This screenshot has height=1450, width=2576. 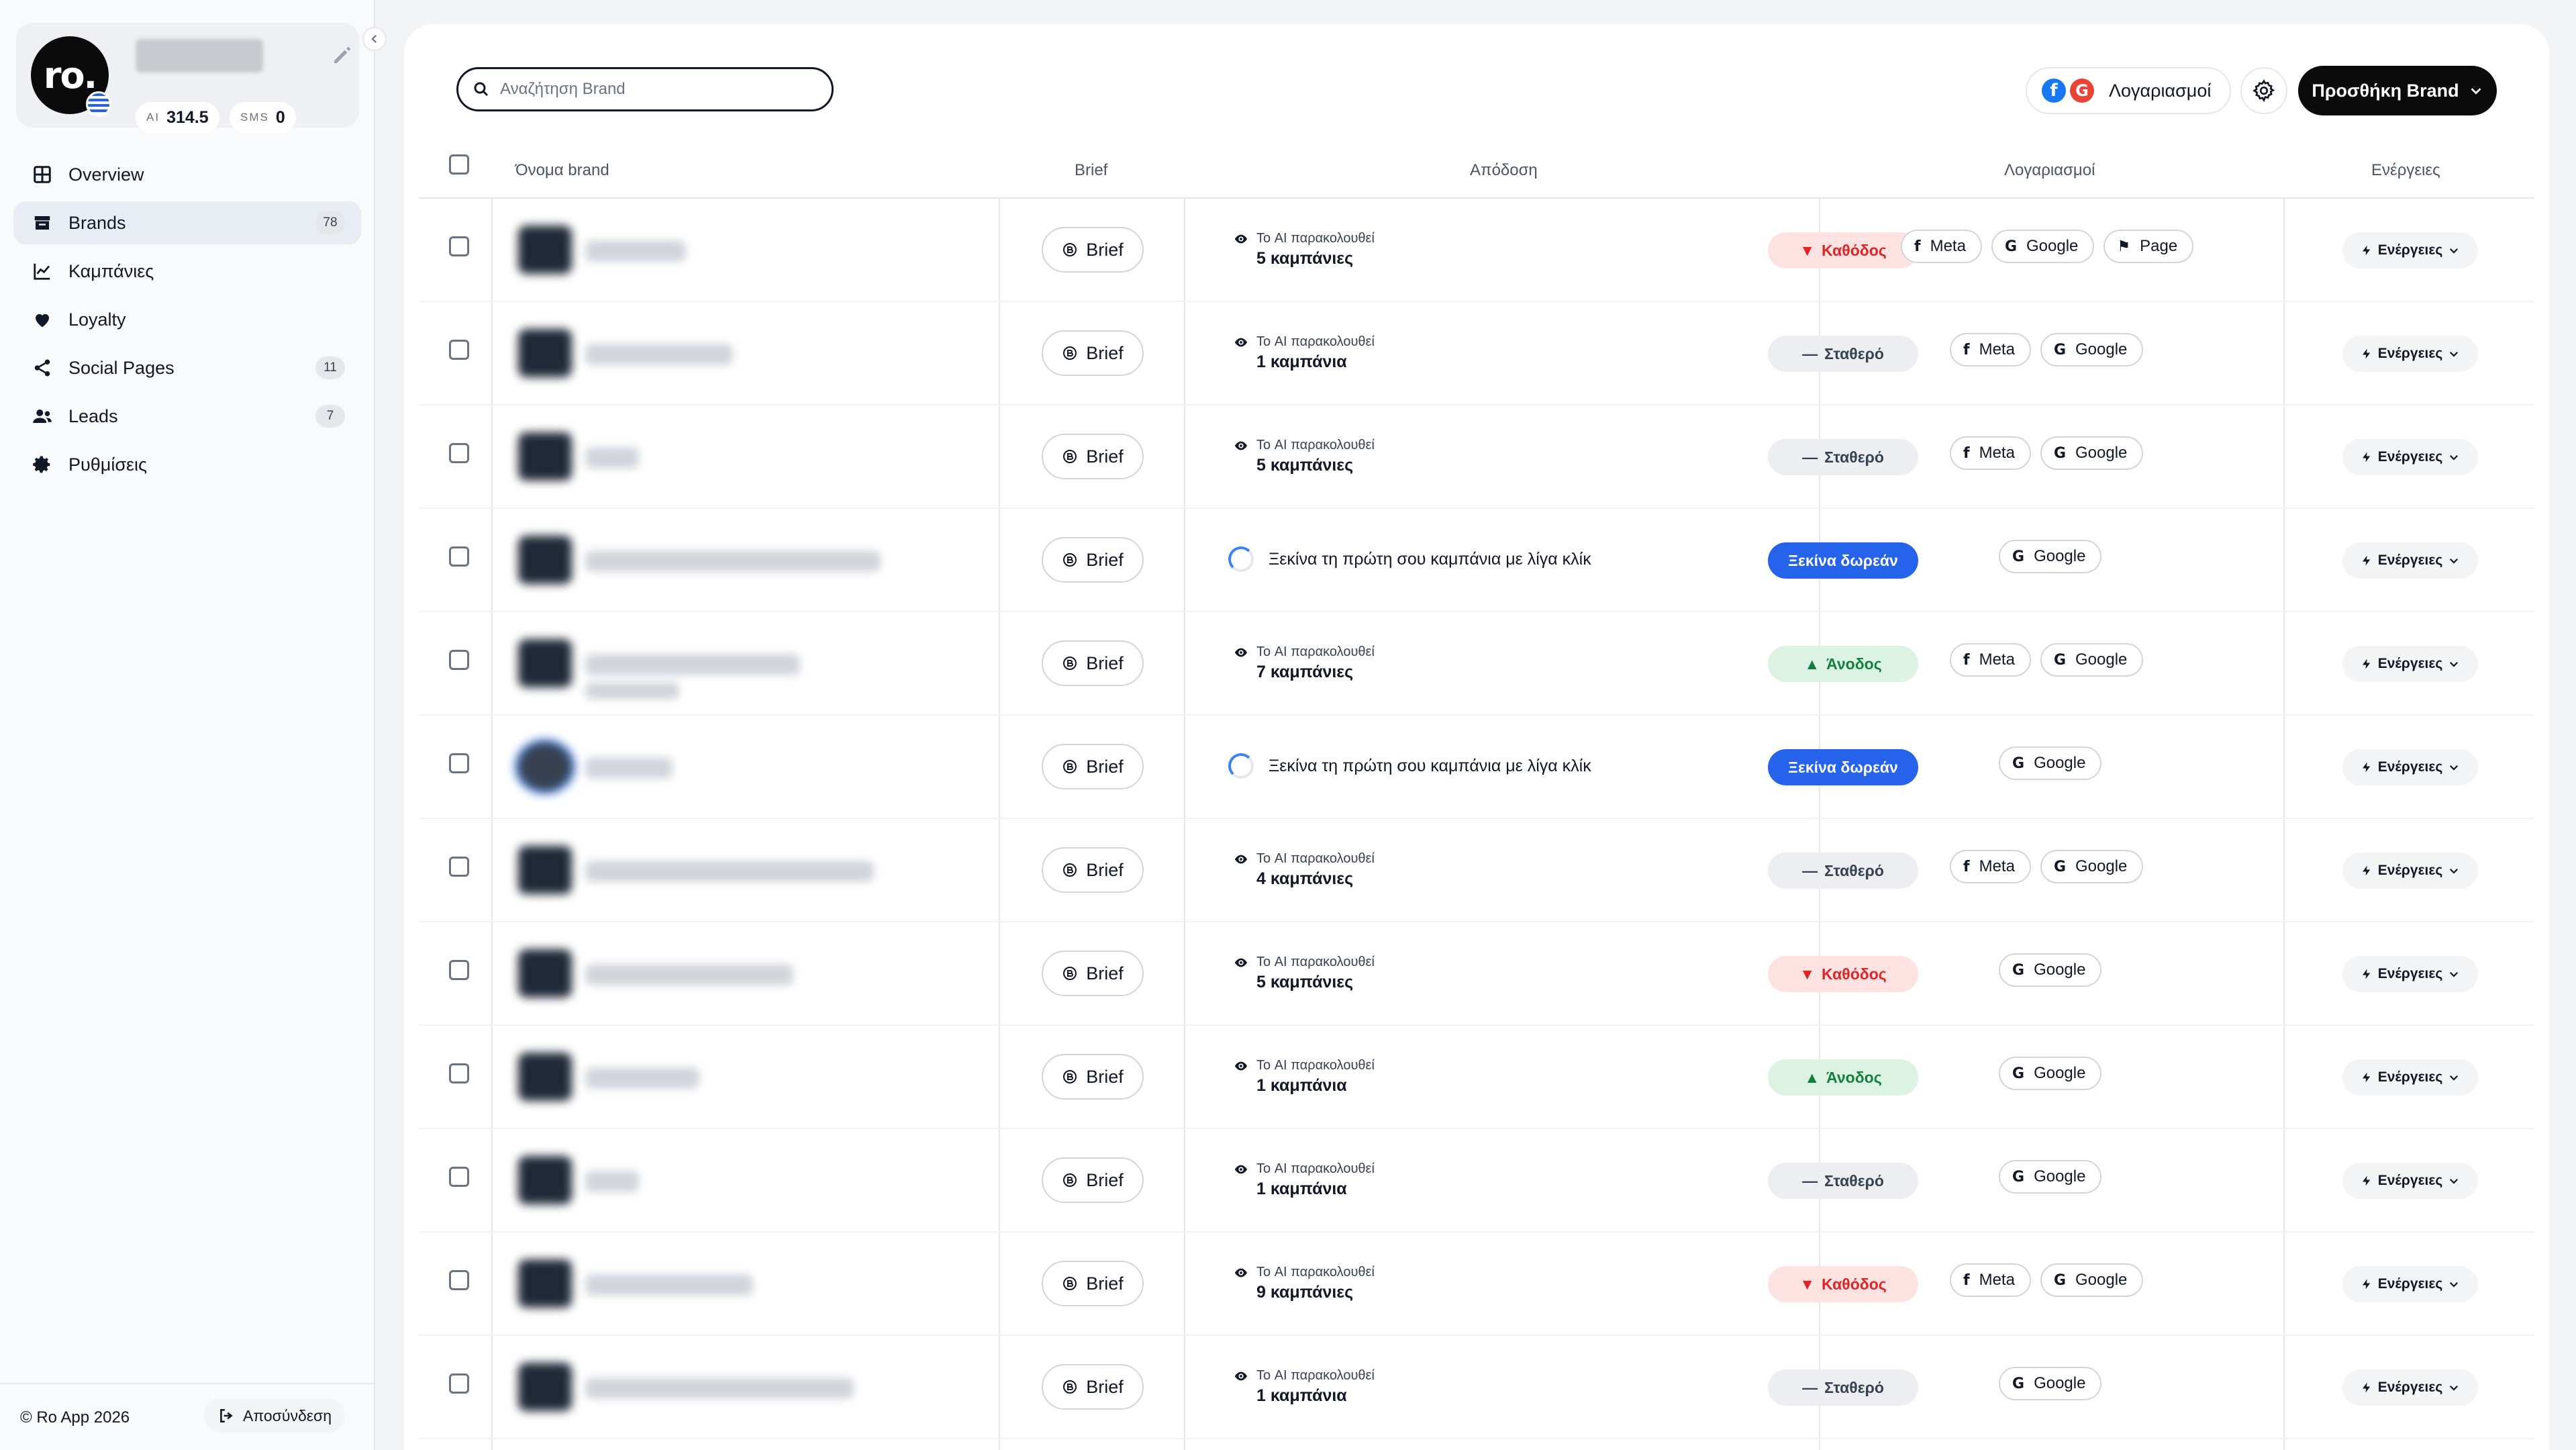 I want to click on add-brand-button: Προσθήκη Brand, so click(x=2397, y=91).